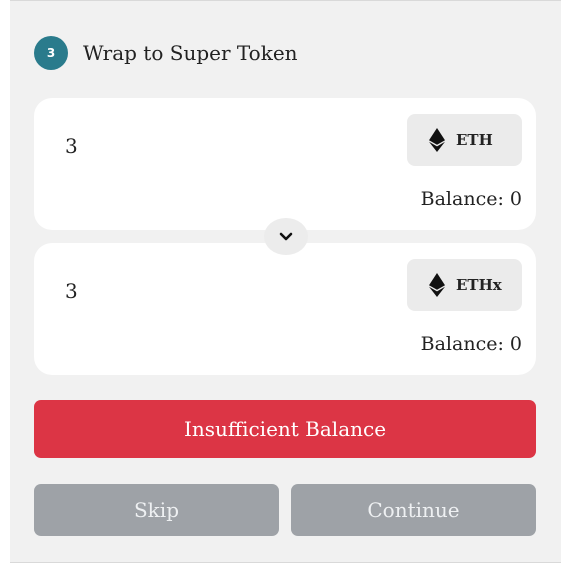 The image size is (572, 563). I want to click on step-header: 3 Wrap to Super Token, so click(166, 53).